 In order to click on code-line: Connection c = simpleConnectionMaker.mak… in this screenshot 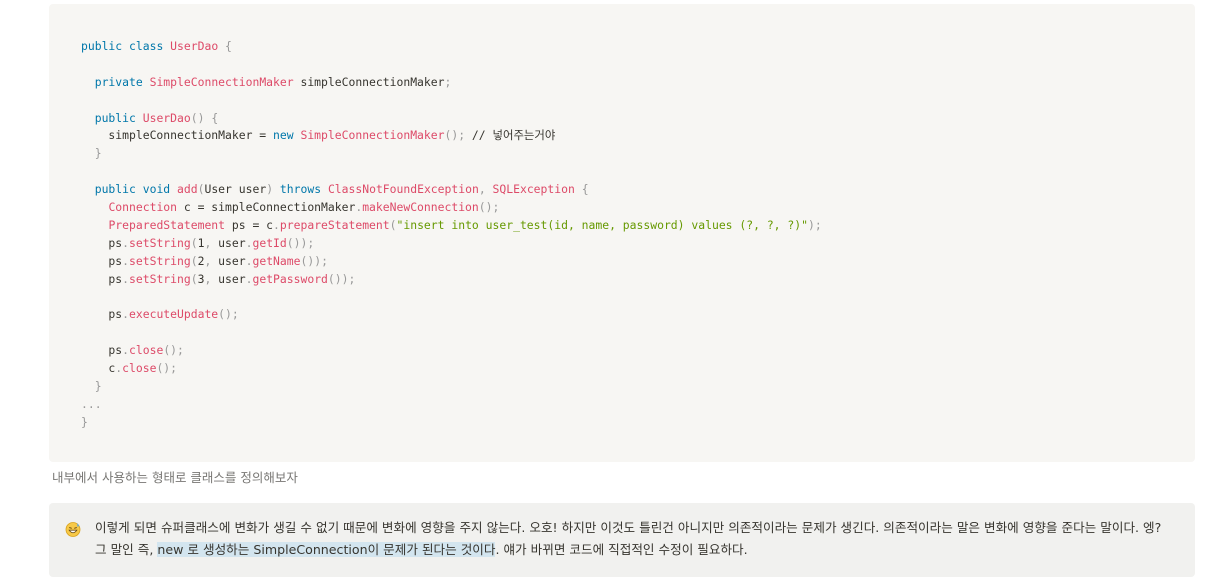, I will do `click(638, 208)`.